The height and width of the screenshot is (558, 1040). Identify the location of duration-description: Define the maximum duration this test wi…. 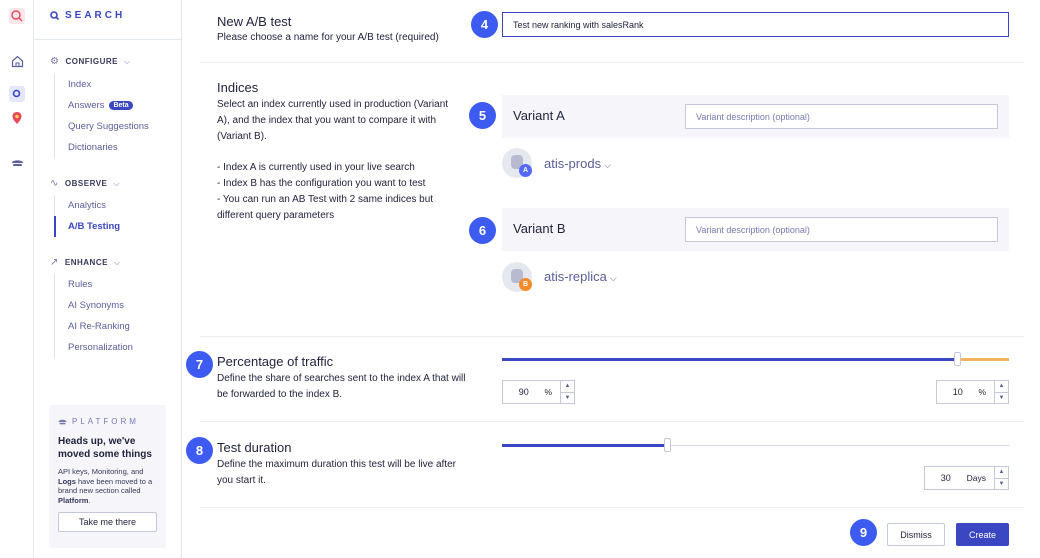
(336, 472).